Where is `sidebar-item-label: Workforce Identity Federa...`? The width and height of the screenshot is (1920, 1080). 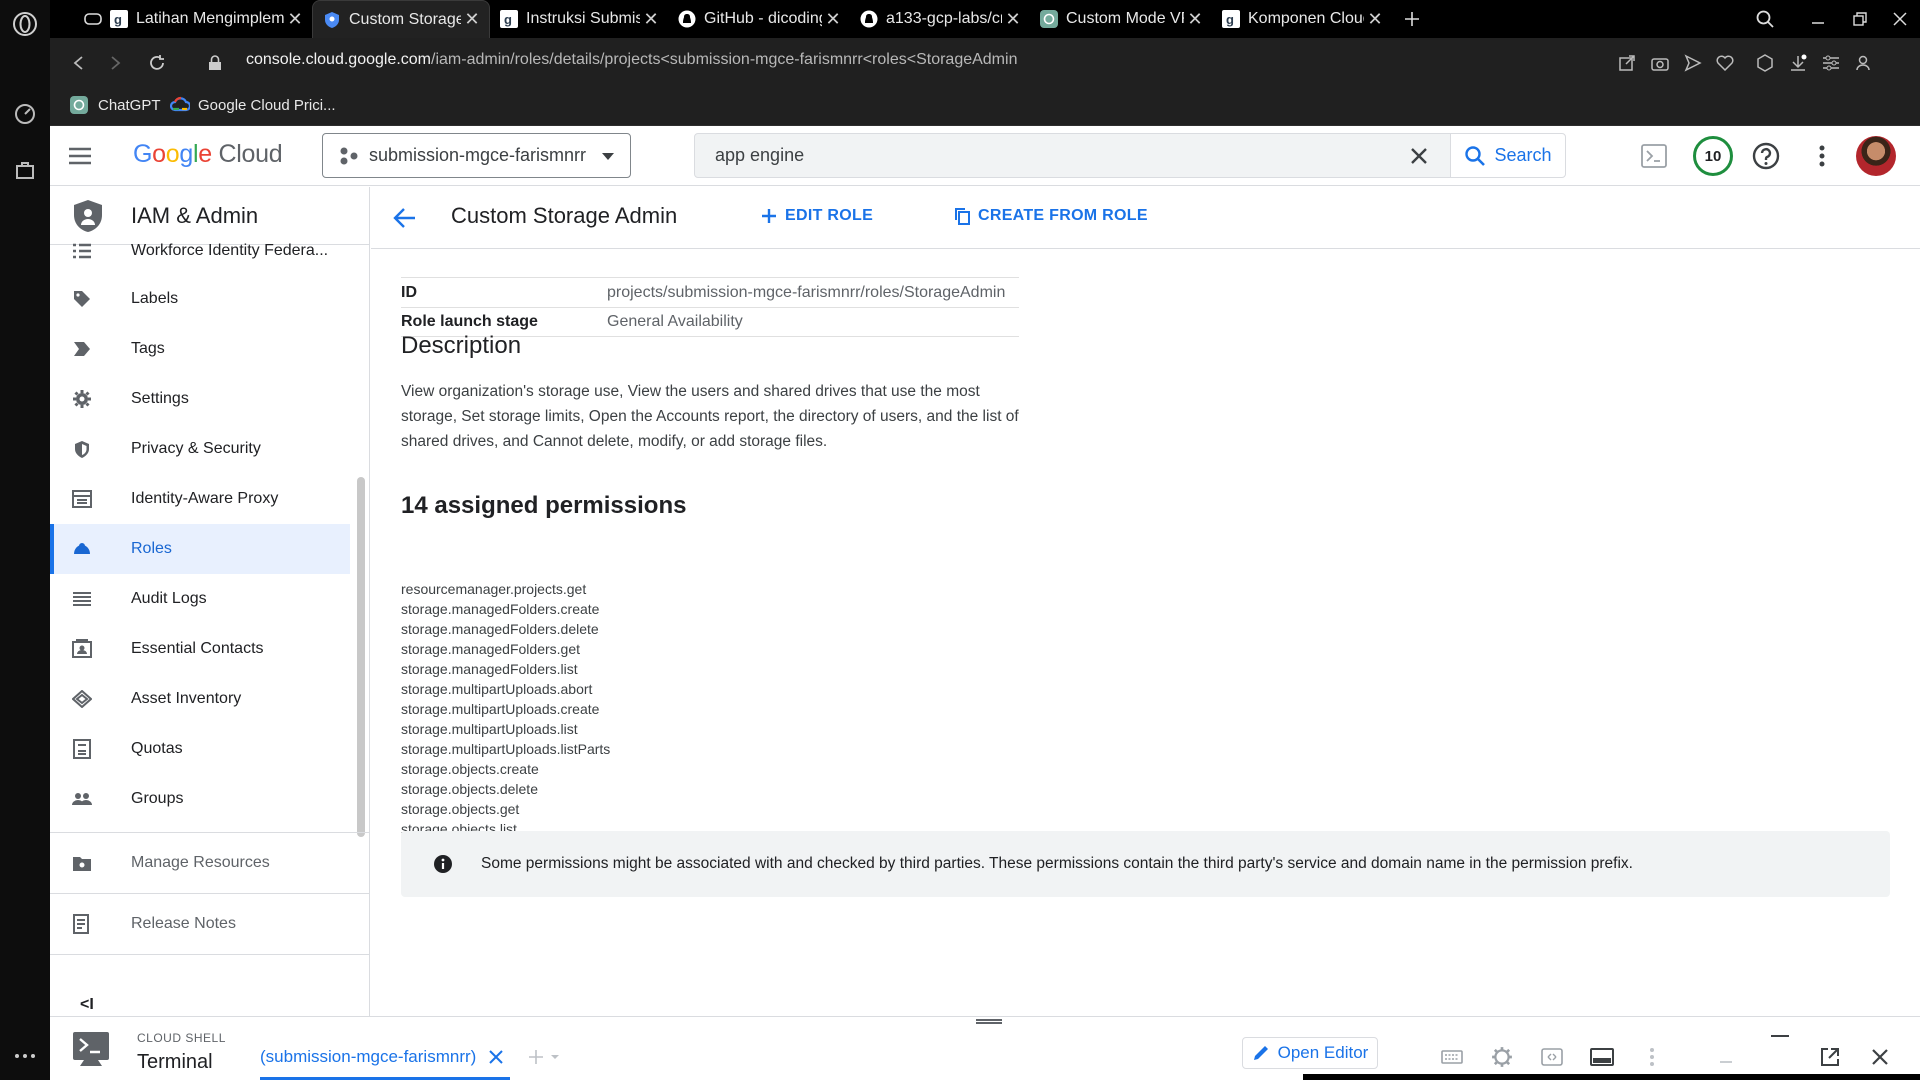 sidebar-item-label: Workforce Identity Federa... is located at coordinates (230, 250).